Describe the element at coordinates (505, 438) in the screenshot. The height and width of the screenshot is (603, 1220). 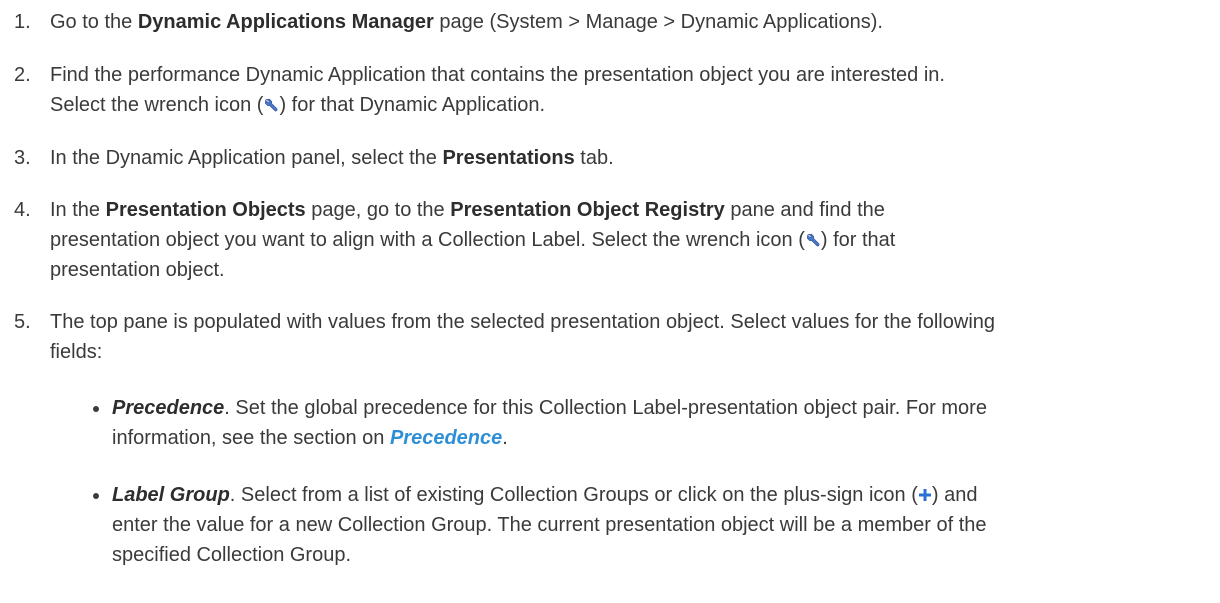
I see `text-run: .` at that location.